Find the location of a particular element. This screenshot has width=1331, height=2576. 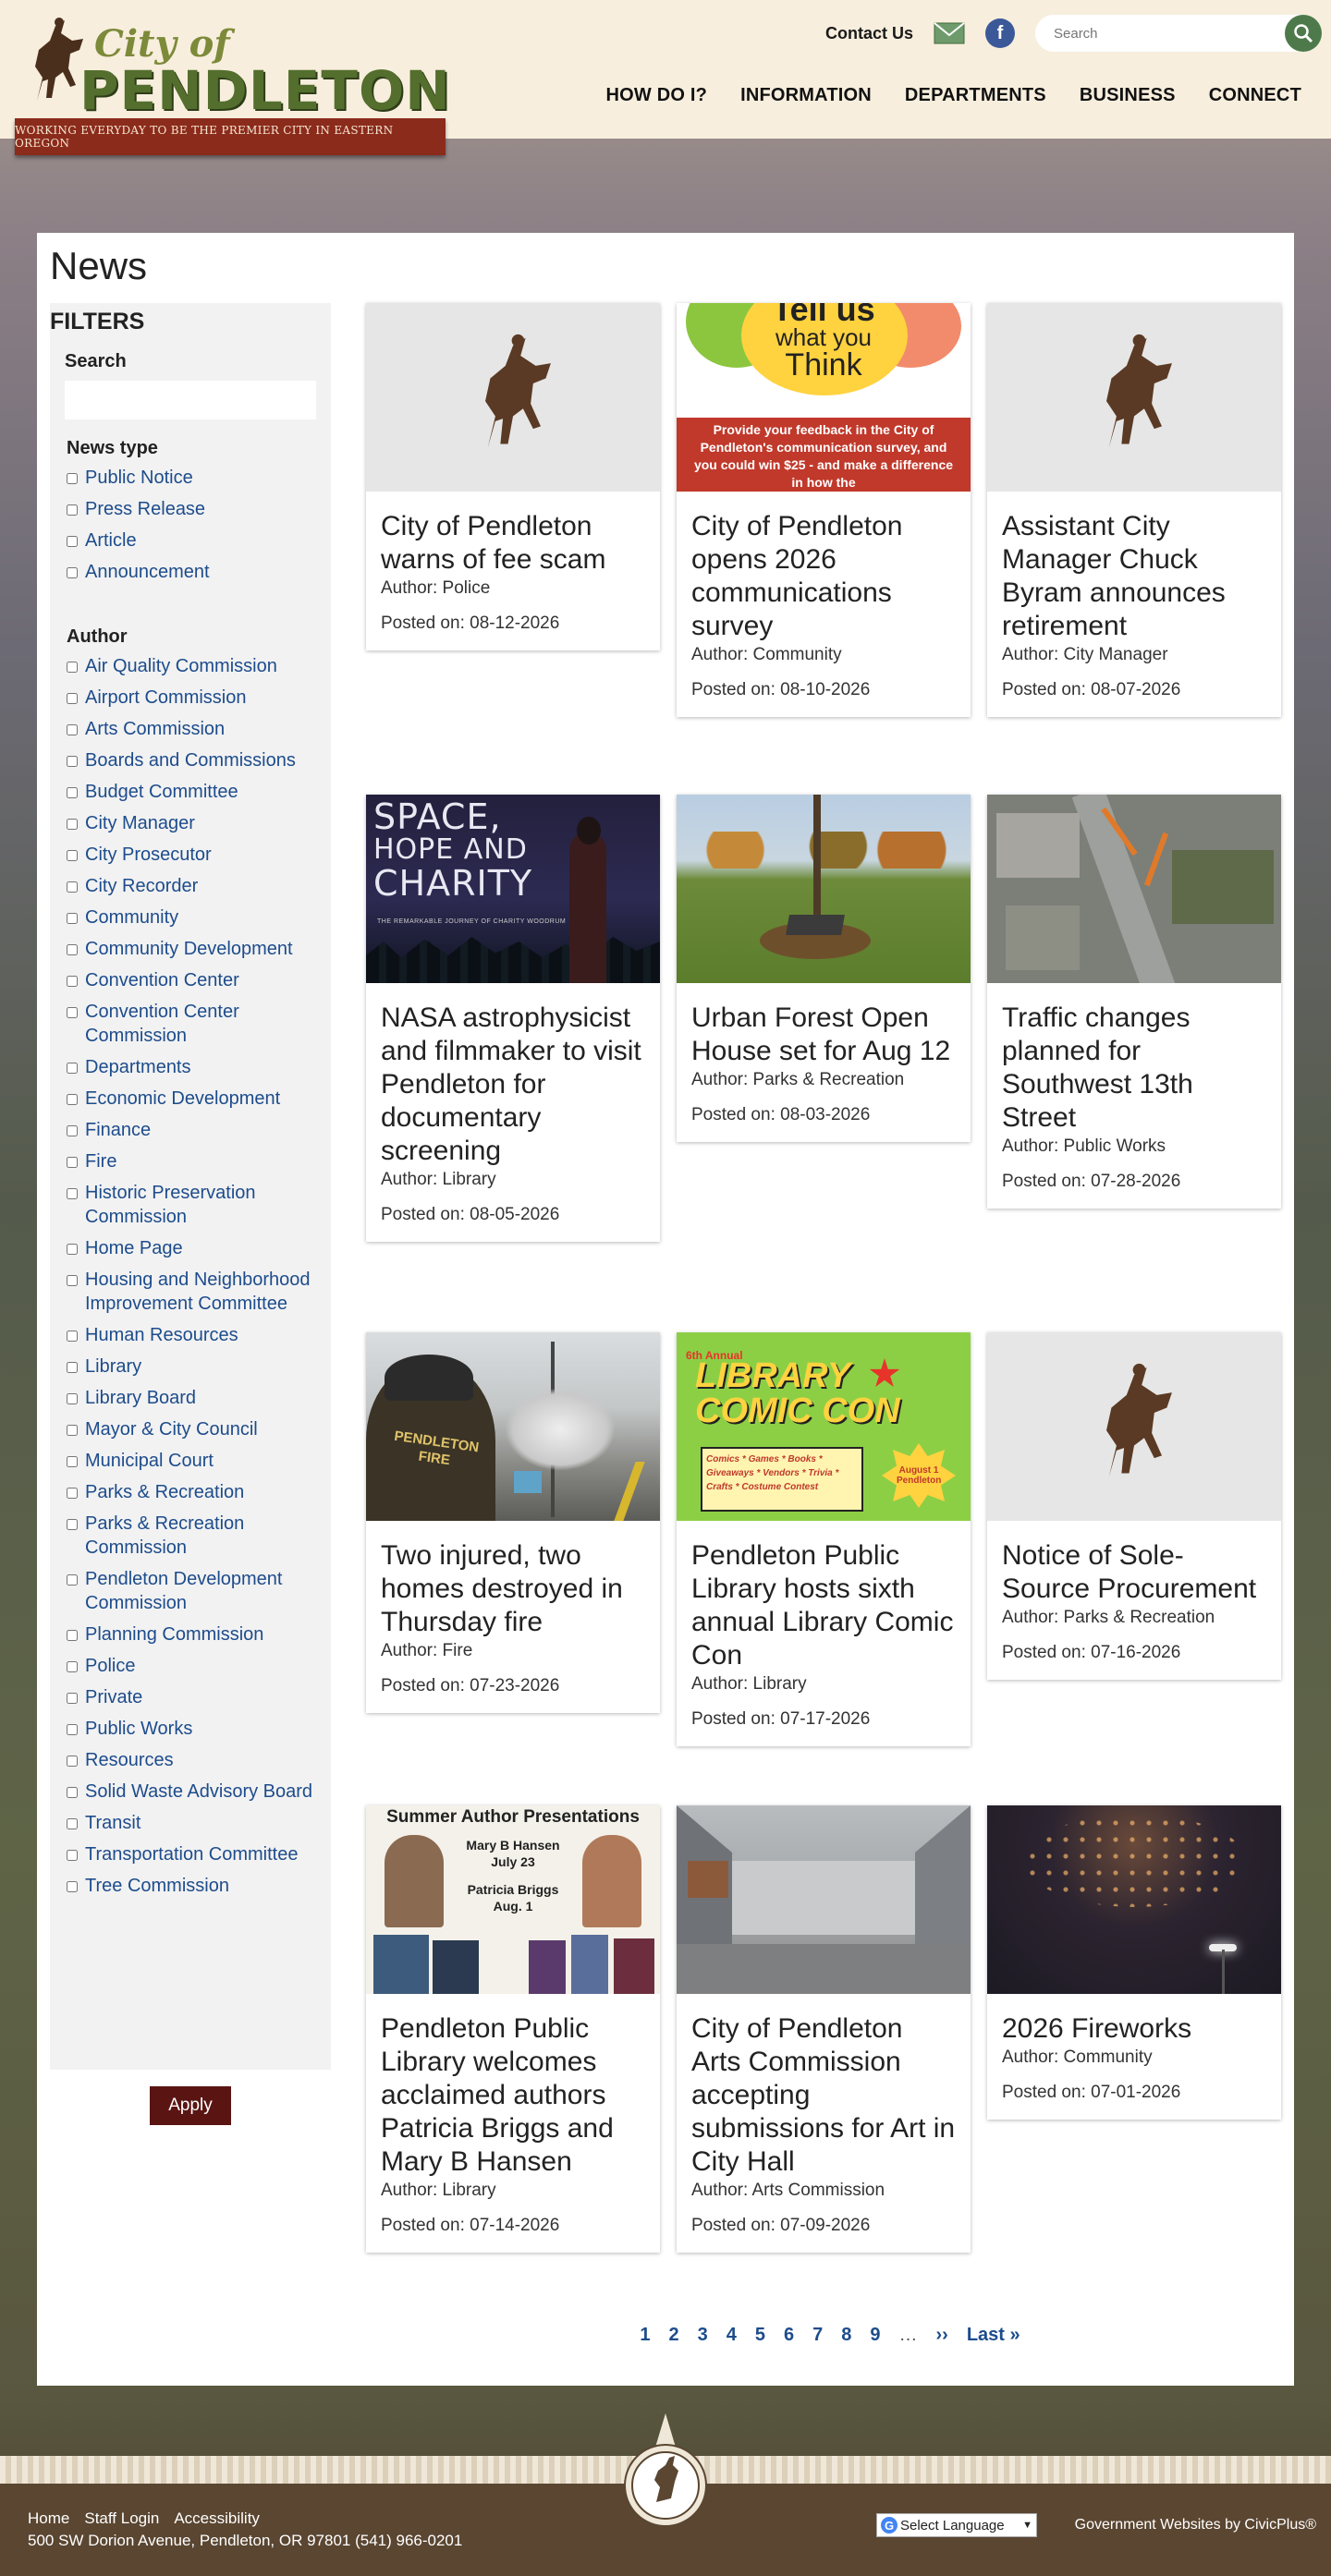

author-filter-label: City Recorder is located at coordinates (141, 886).